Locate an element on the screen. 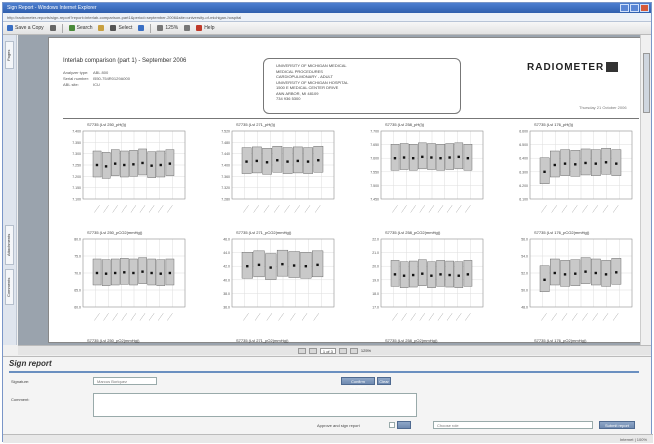 This screenshot has height=444, width=654. address-line: 734 936 5300 is located at coordinates (288, 98).